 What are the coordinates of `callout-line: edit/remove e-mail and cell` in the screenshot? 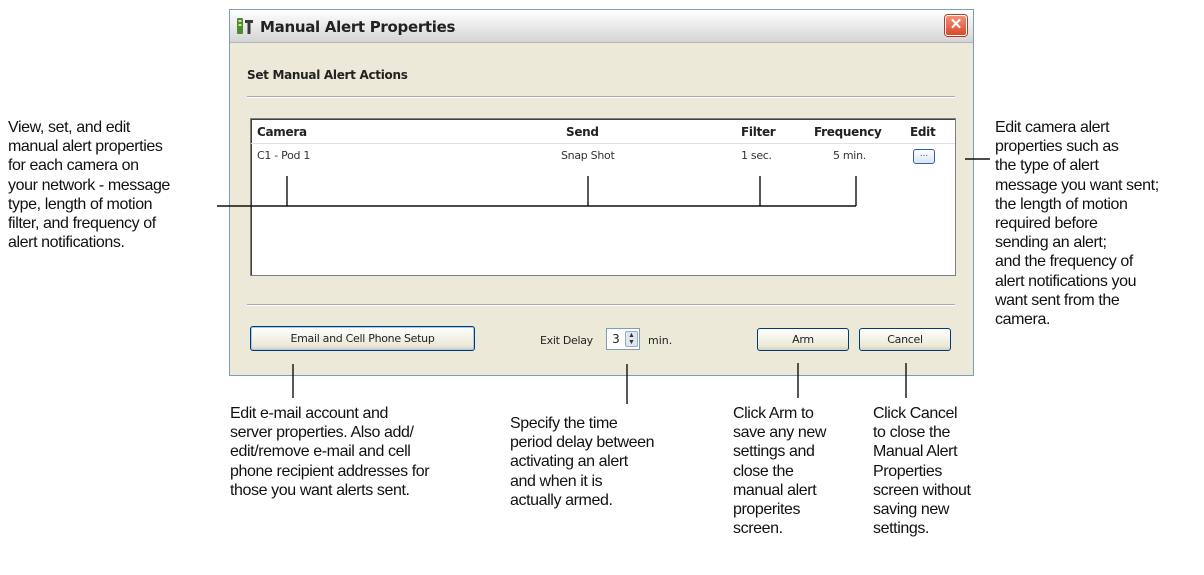 It's located at (320, 452).